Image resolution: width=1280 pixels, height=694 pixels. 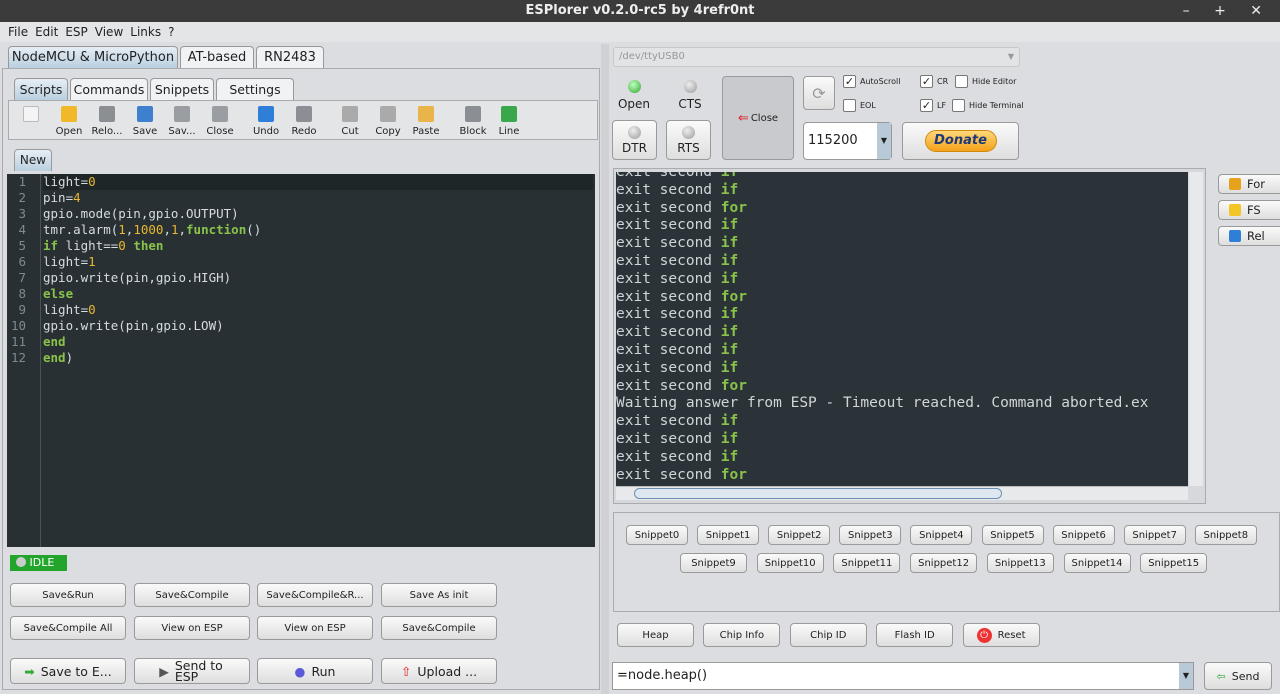 I want to click on port-select: /dev/ttyUSB0 ▼, so click(x=816, y=57).